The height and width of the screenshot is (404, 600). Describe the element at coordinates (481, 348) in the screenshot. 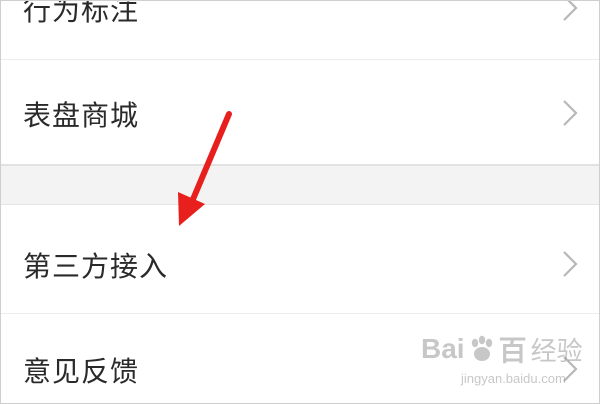

I see `paw-logo-icon` at that location.